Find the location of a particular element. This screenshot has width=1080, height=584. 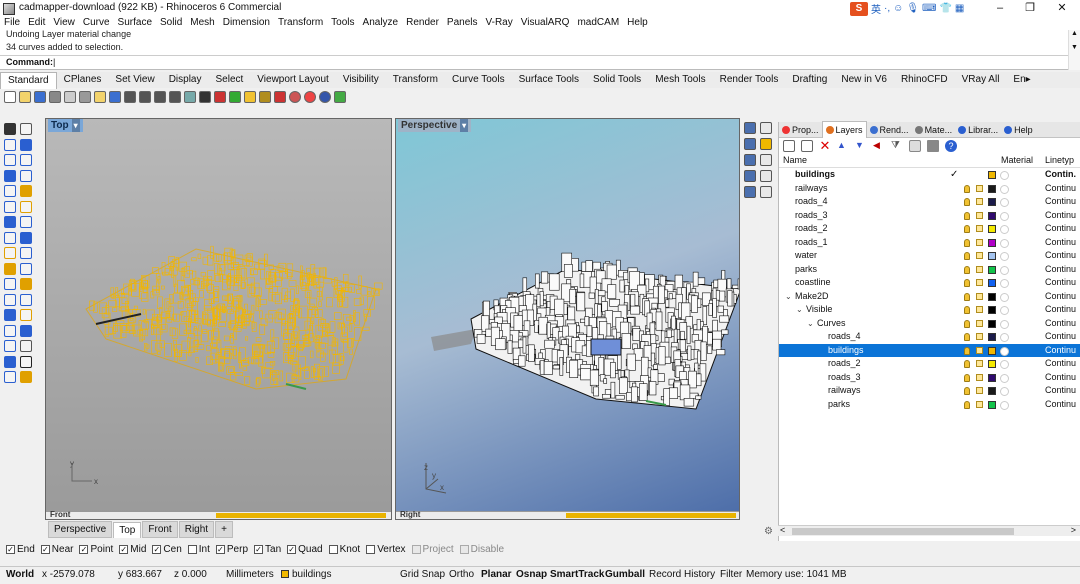

help-icon: ? is located at coordinates (951, 146).